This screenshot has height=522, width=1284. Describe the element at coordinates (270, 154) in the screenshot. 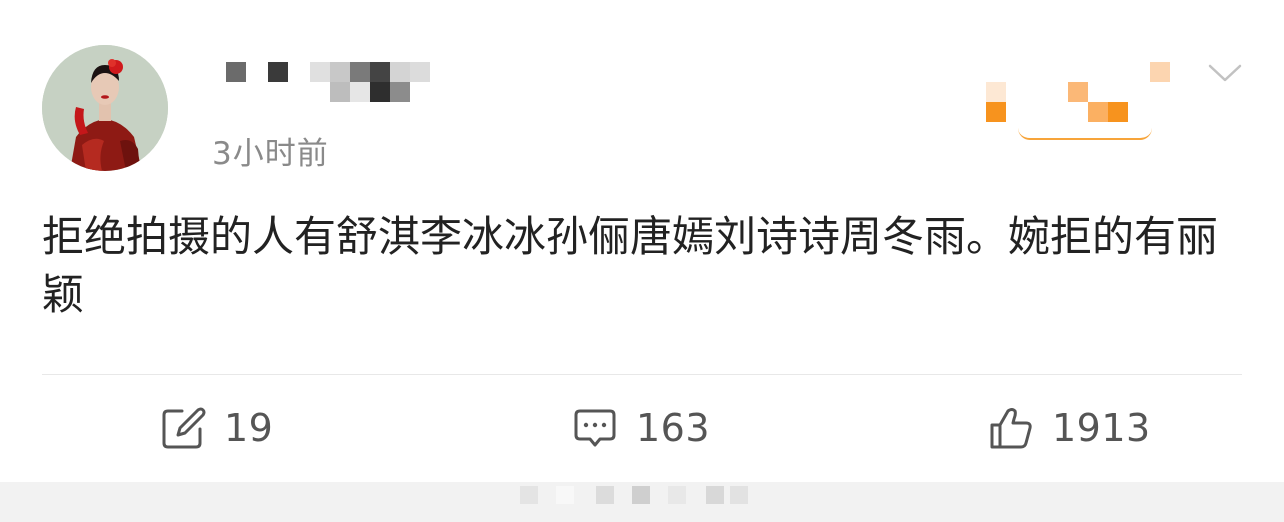

I see `post-timestamp: 3小时前` at that location.